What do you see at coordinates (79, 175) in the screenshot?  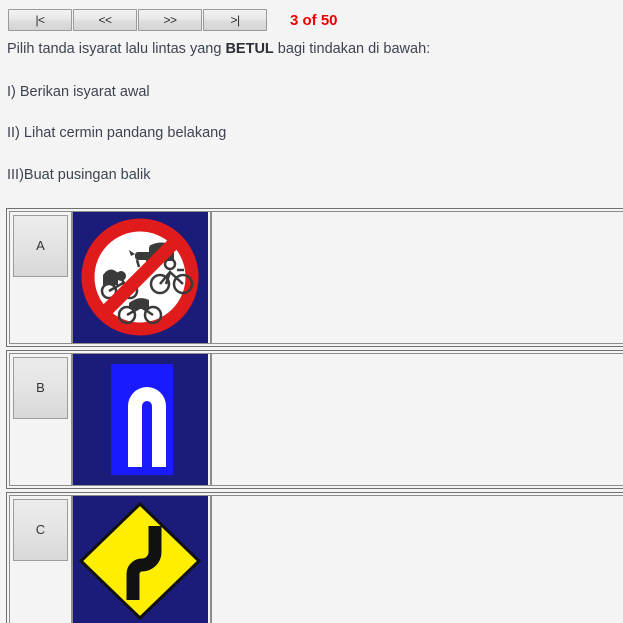 I see `question-statement-3: III)Buat pusingan balik` at bounding box center [79, 175].